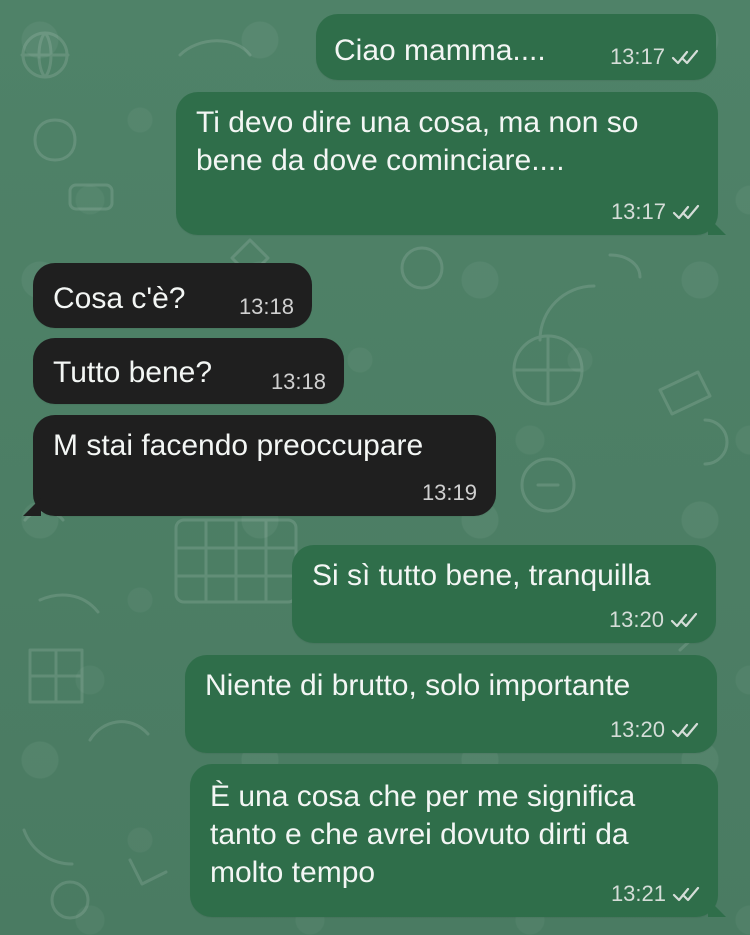 This screenshot has height=935, width=750. I want to click on message-outgoing: Niente di brutto, solo importante 13:20, so click(451, 704).